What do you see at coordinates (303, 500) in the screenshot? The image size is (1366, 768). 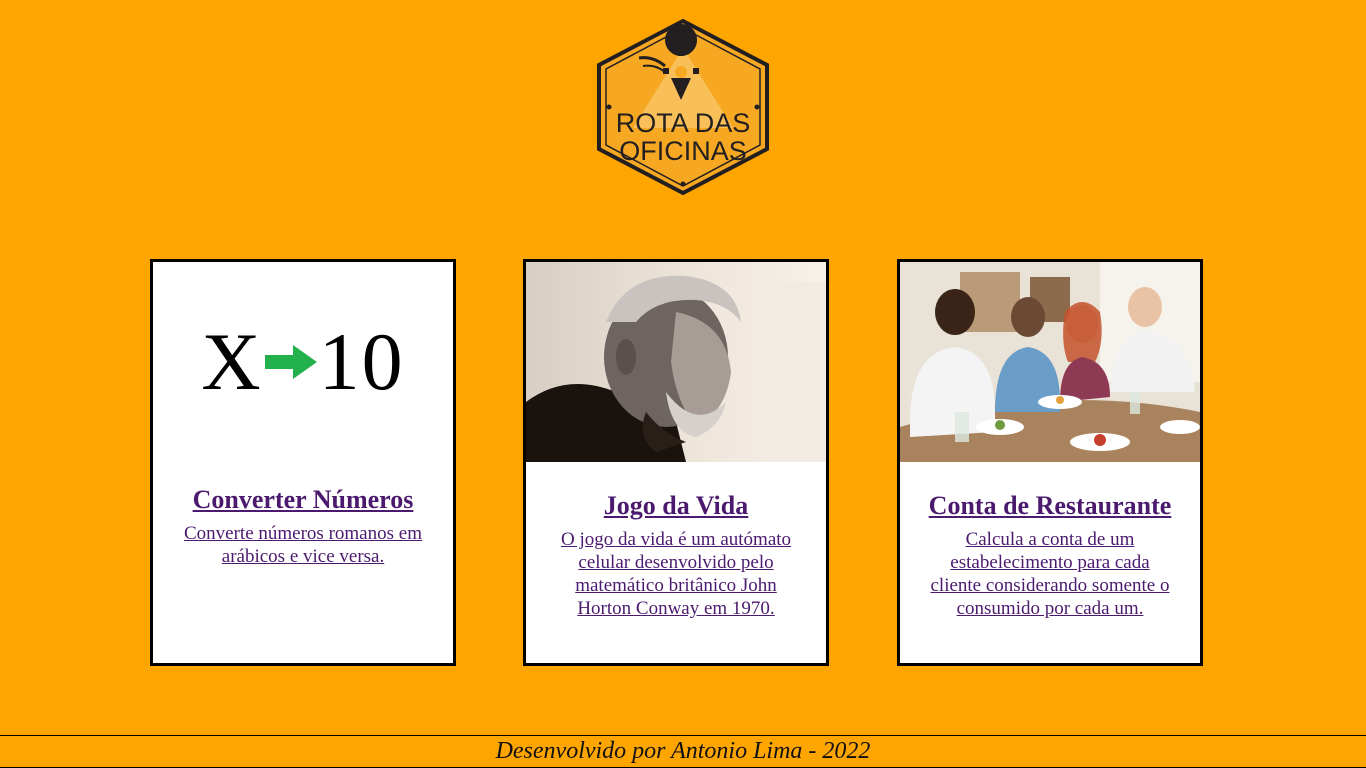 I see `converter-numeros-title-link: Converter Números` at bounding box center [303, 500].